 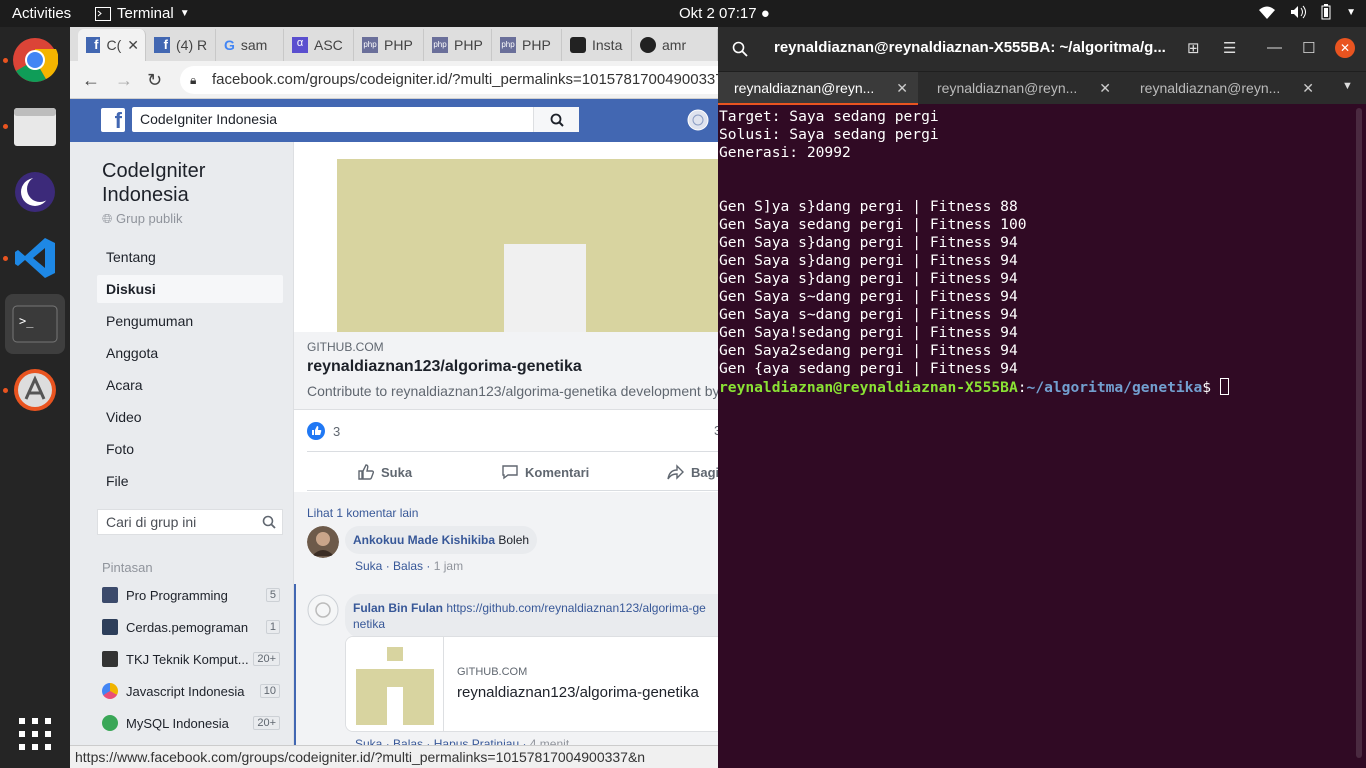 I want to click on back-icon: ←, so click(x=91, y=80).